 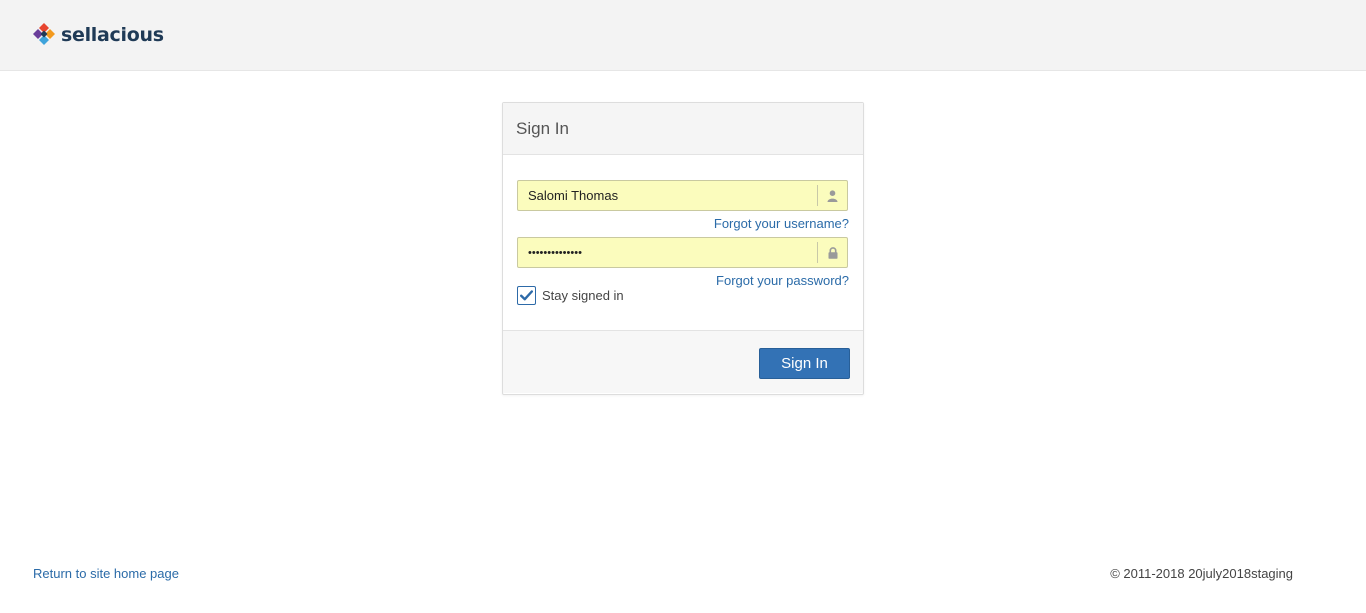 I want to click on user-icon, so click(x=832, y=195).